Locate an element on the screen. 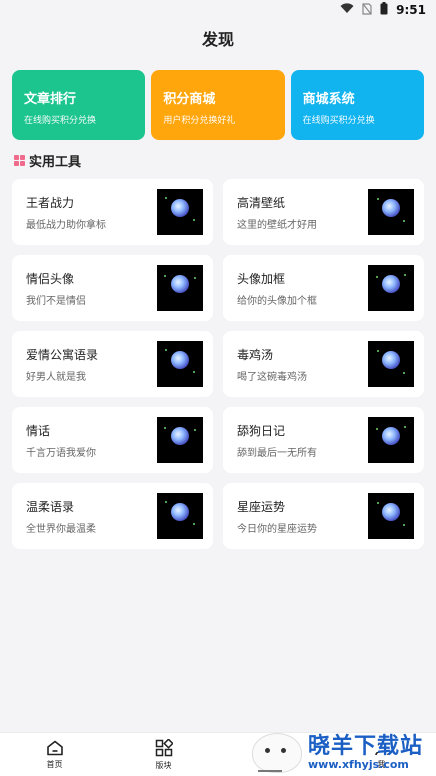 Image resolution: width=436 pixels, height=776 pixels. home-icon is located at coordinates (55, 748).